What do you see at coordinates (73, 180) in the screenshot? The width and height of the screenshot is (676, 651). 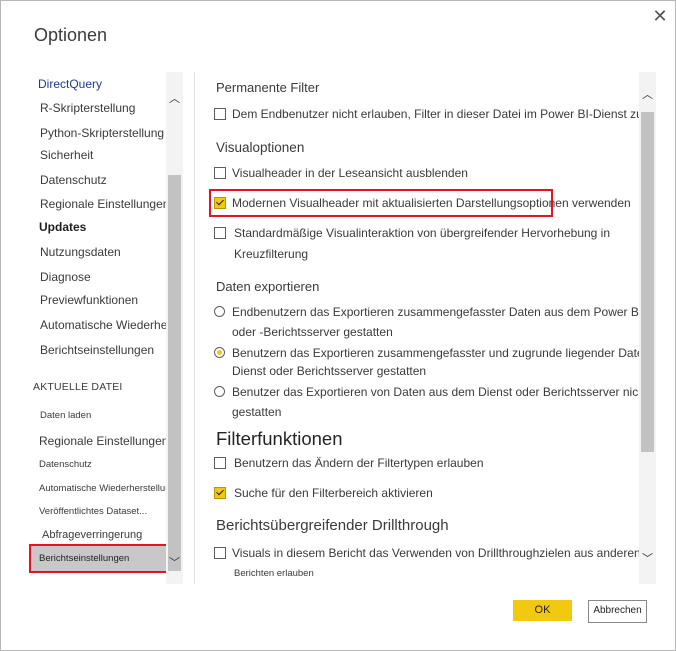 I see `nav-item-privacy: Datenschutz` at bounding box center [73, 180].